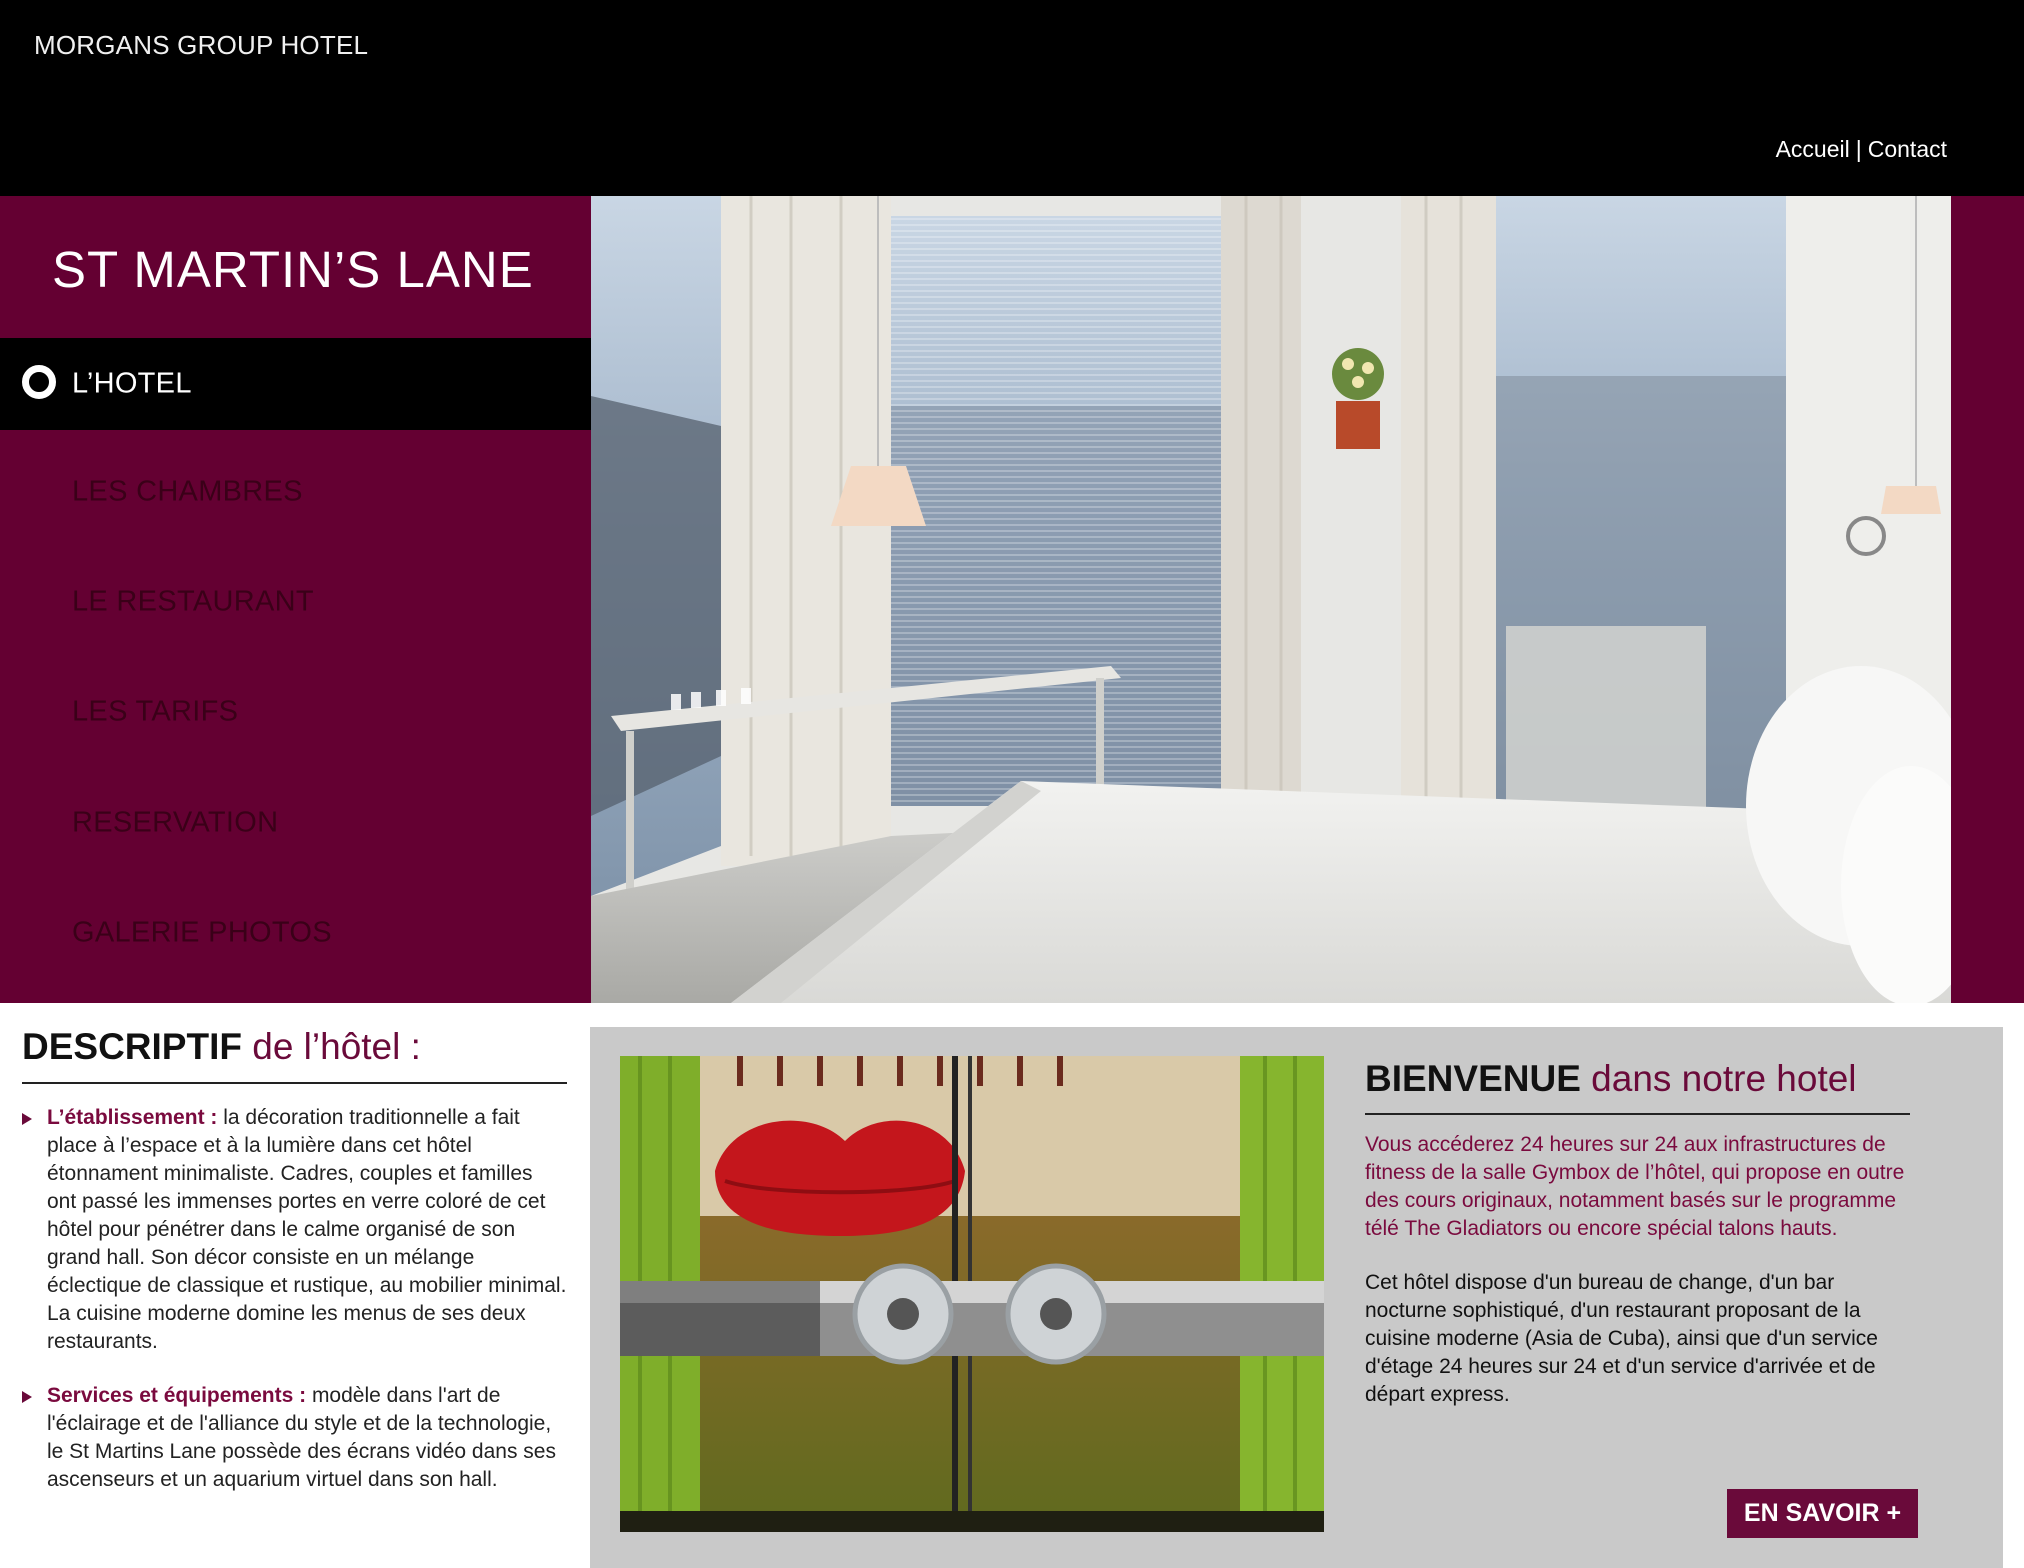 The width and height of the screenshot is (2024, 1568). I want to click on right-accent-band, so click(1987, 599).